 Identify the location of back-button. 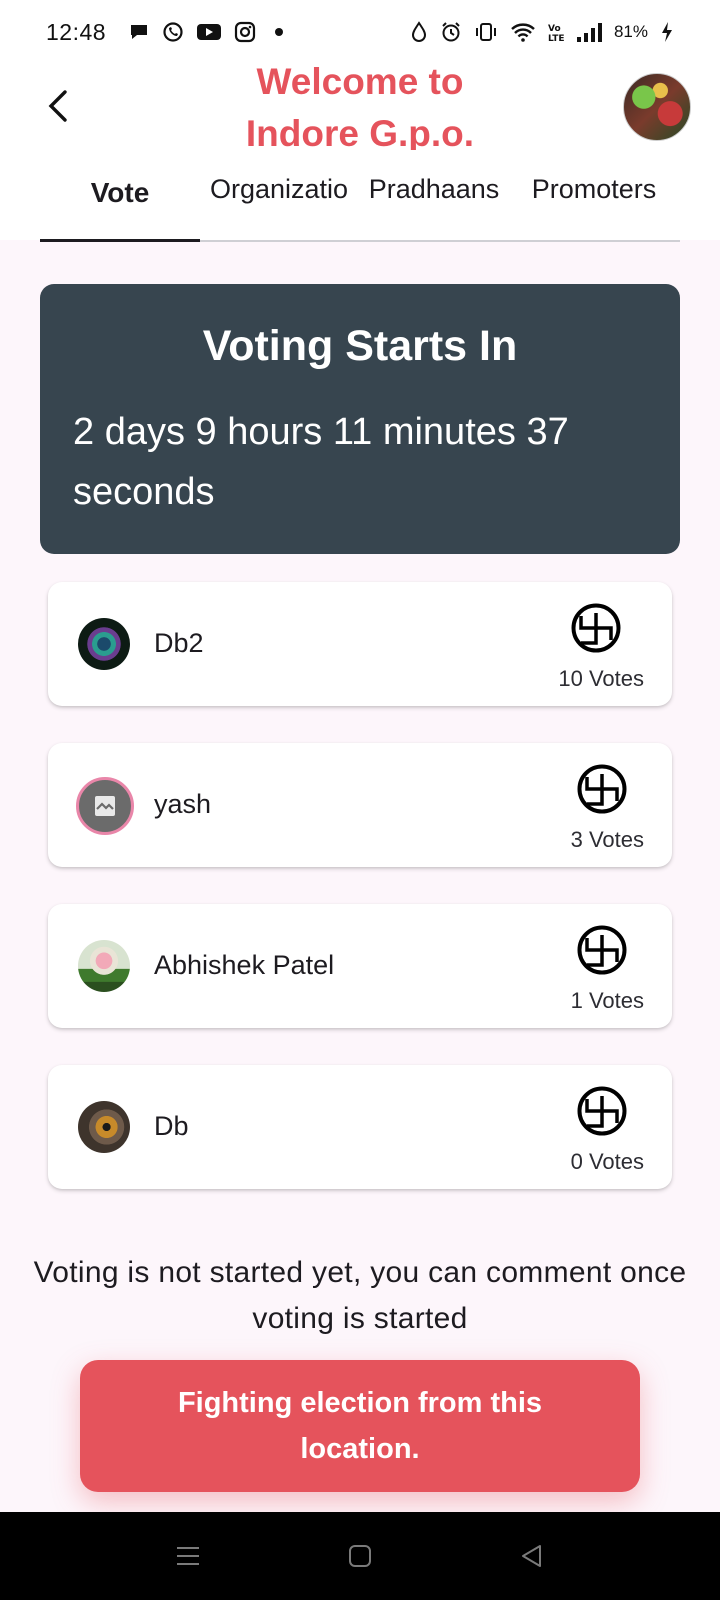
(58, 106).